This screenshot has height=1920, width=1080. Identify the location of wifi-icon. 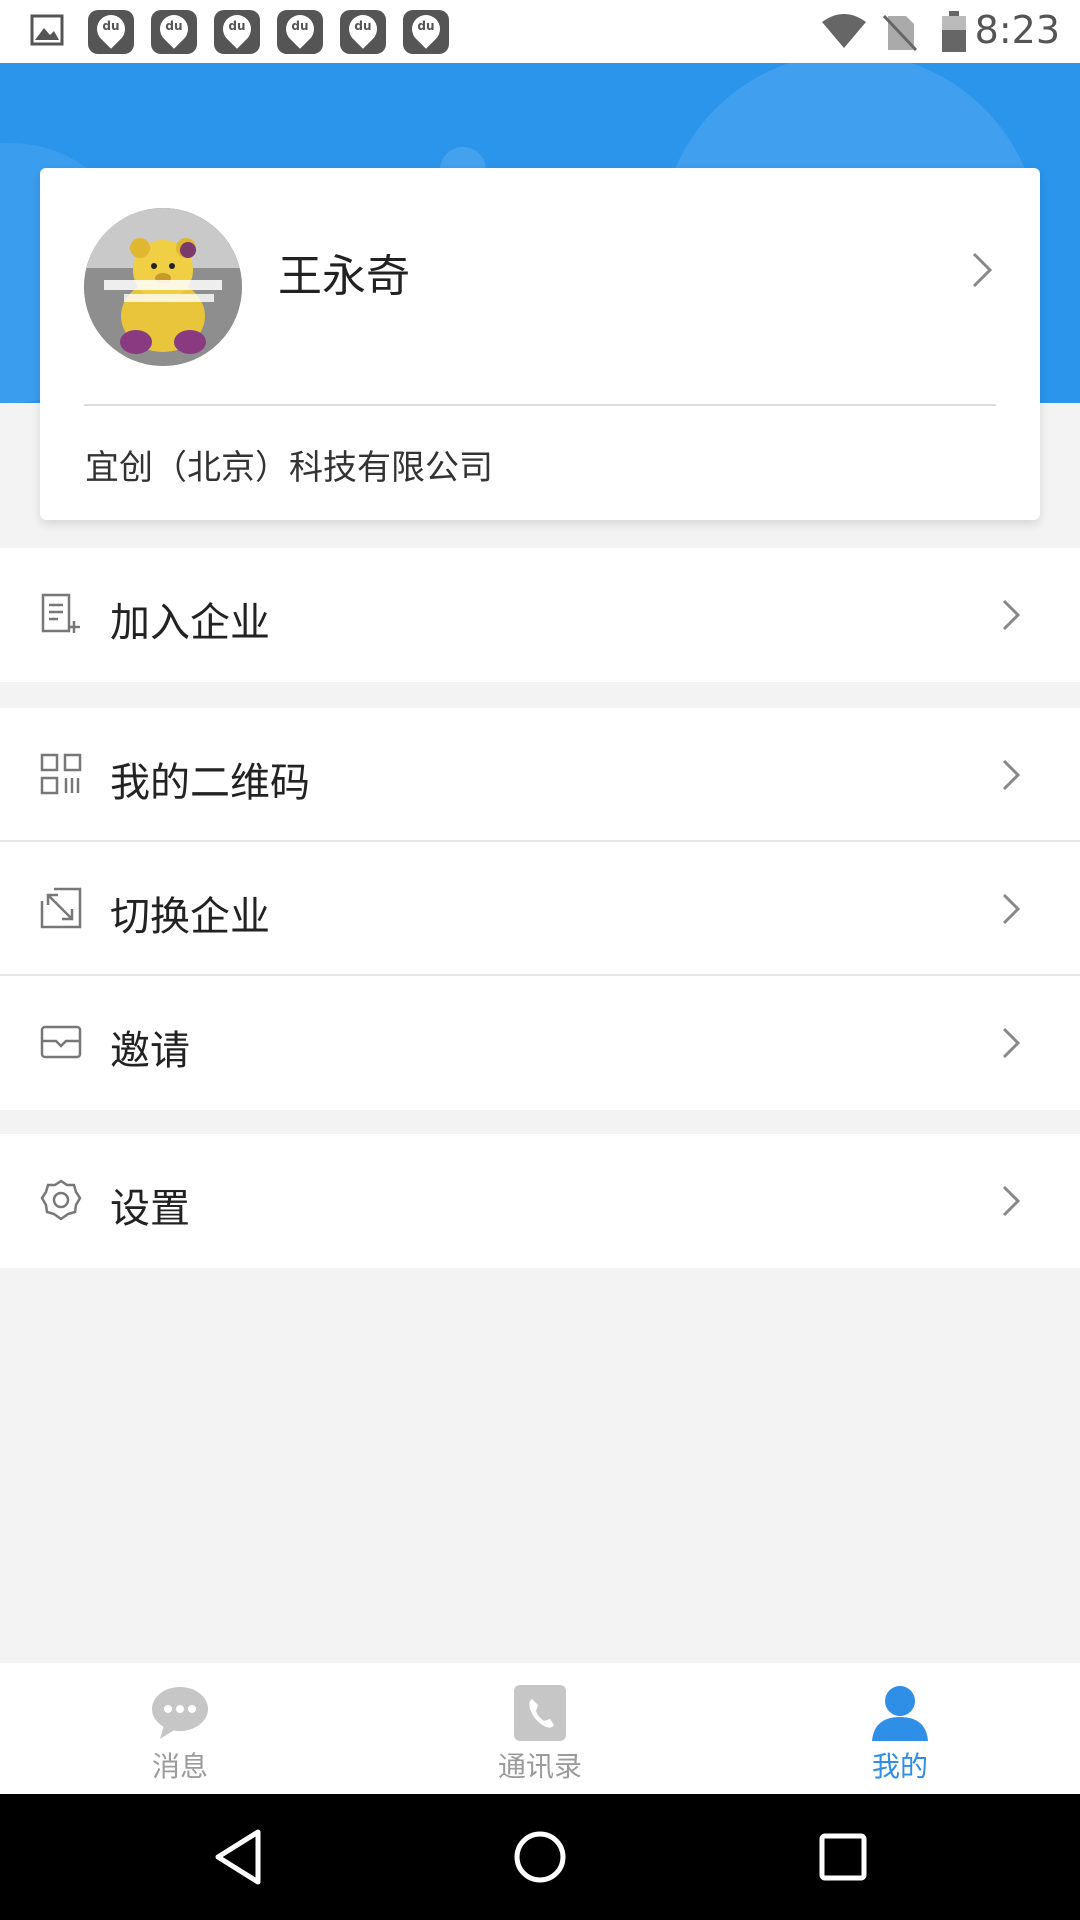
(844, 33).